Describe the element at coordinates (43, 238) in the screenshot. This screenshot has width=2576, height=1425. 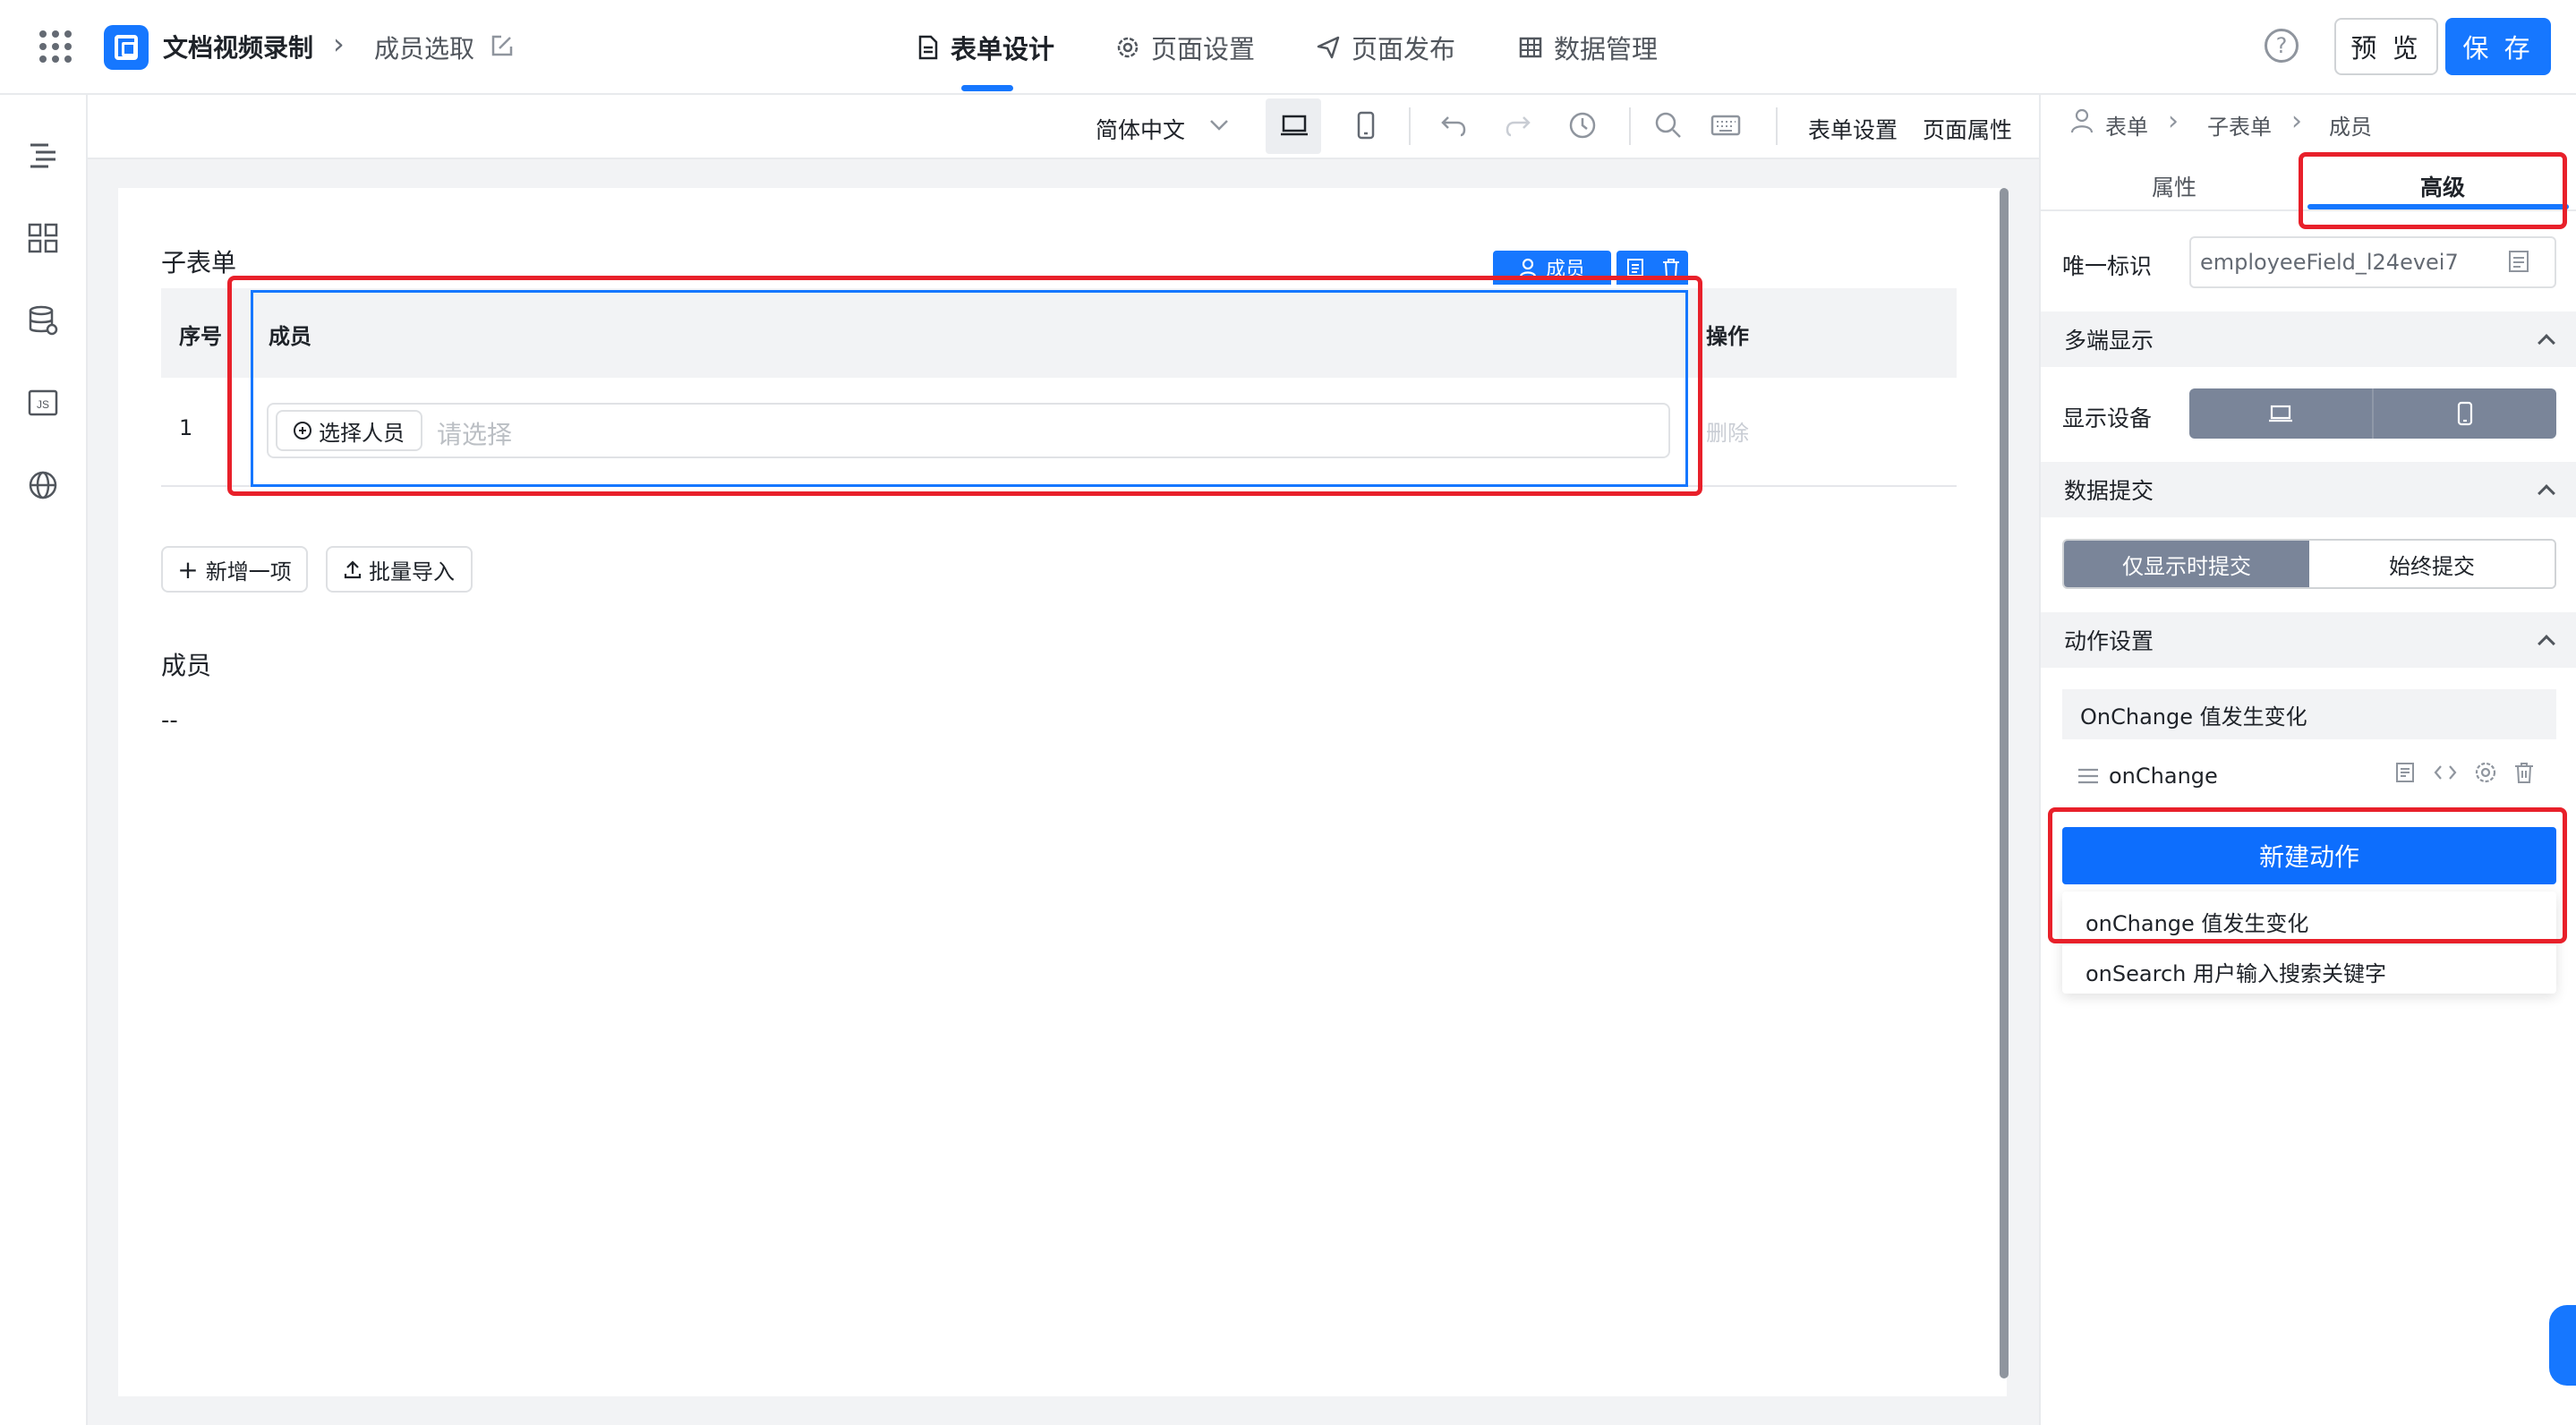
I see `components-icon` at that location.